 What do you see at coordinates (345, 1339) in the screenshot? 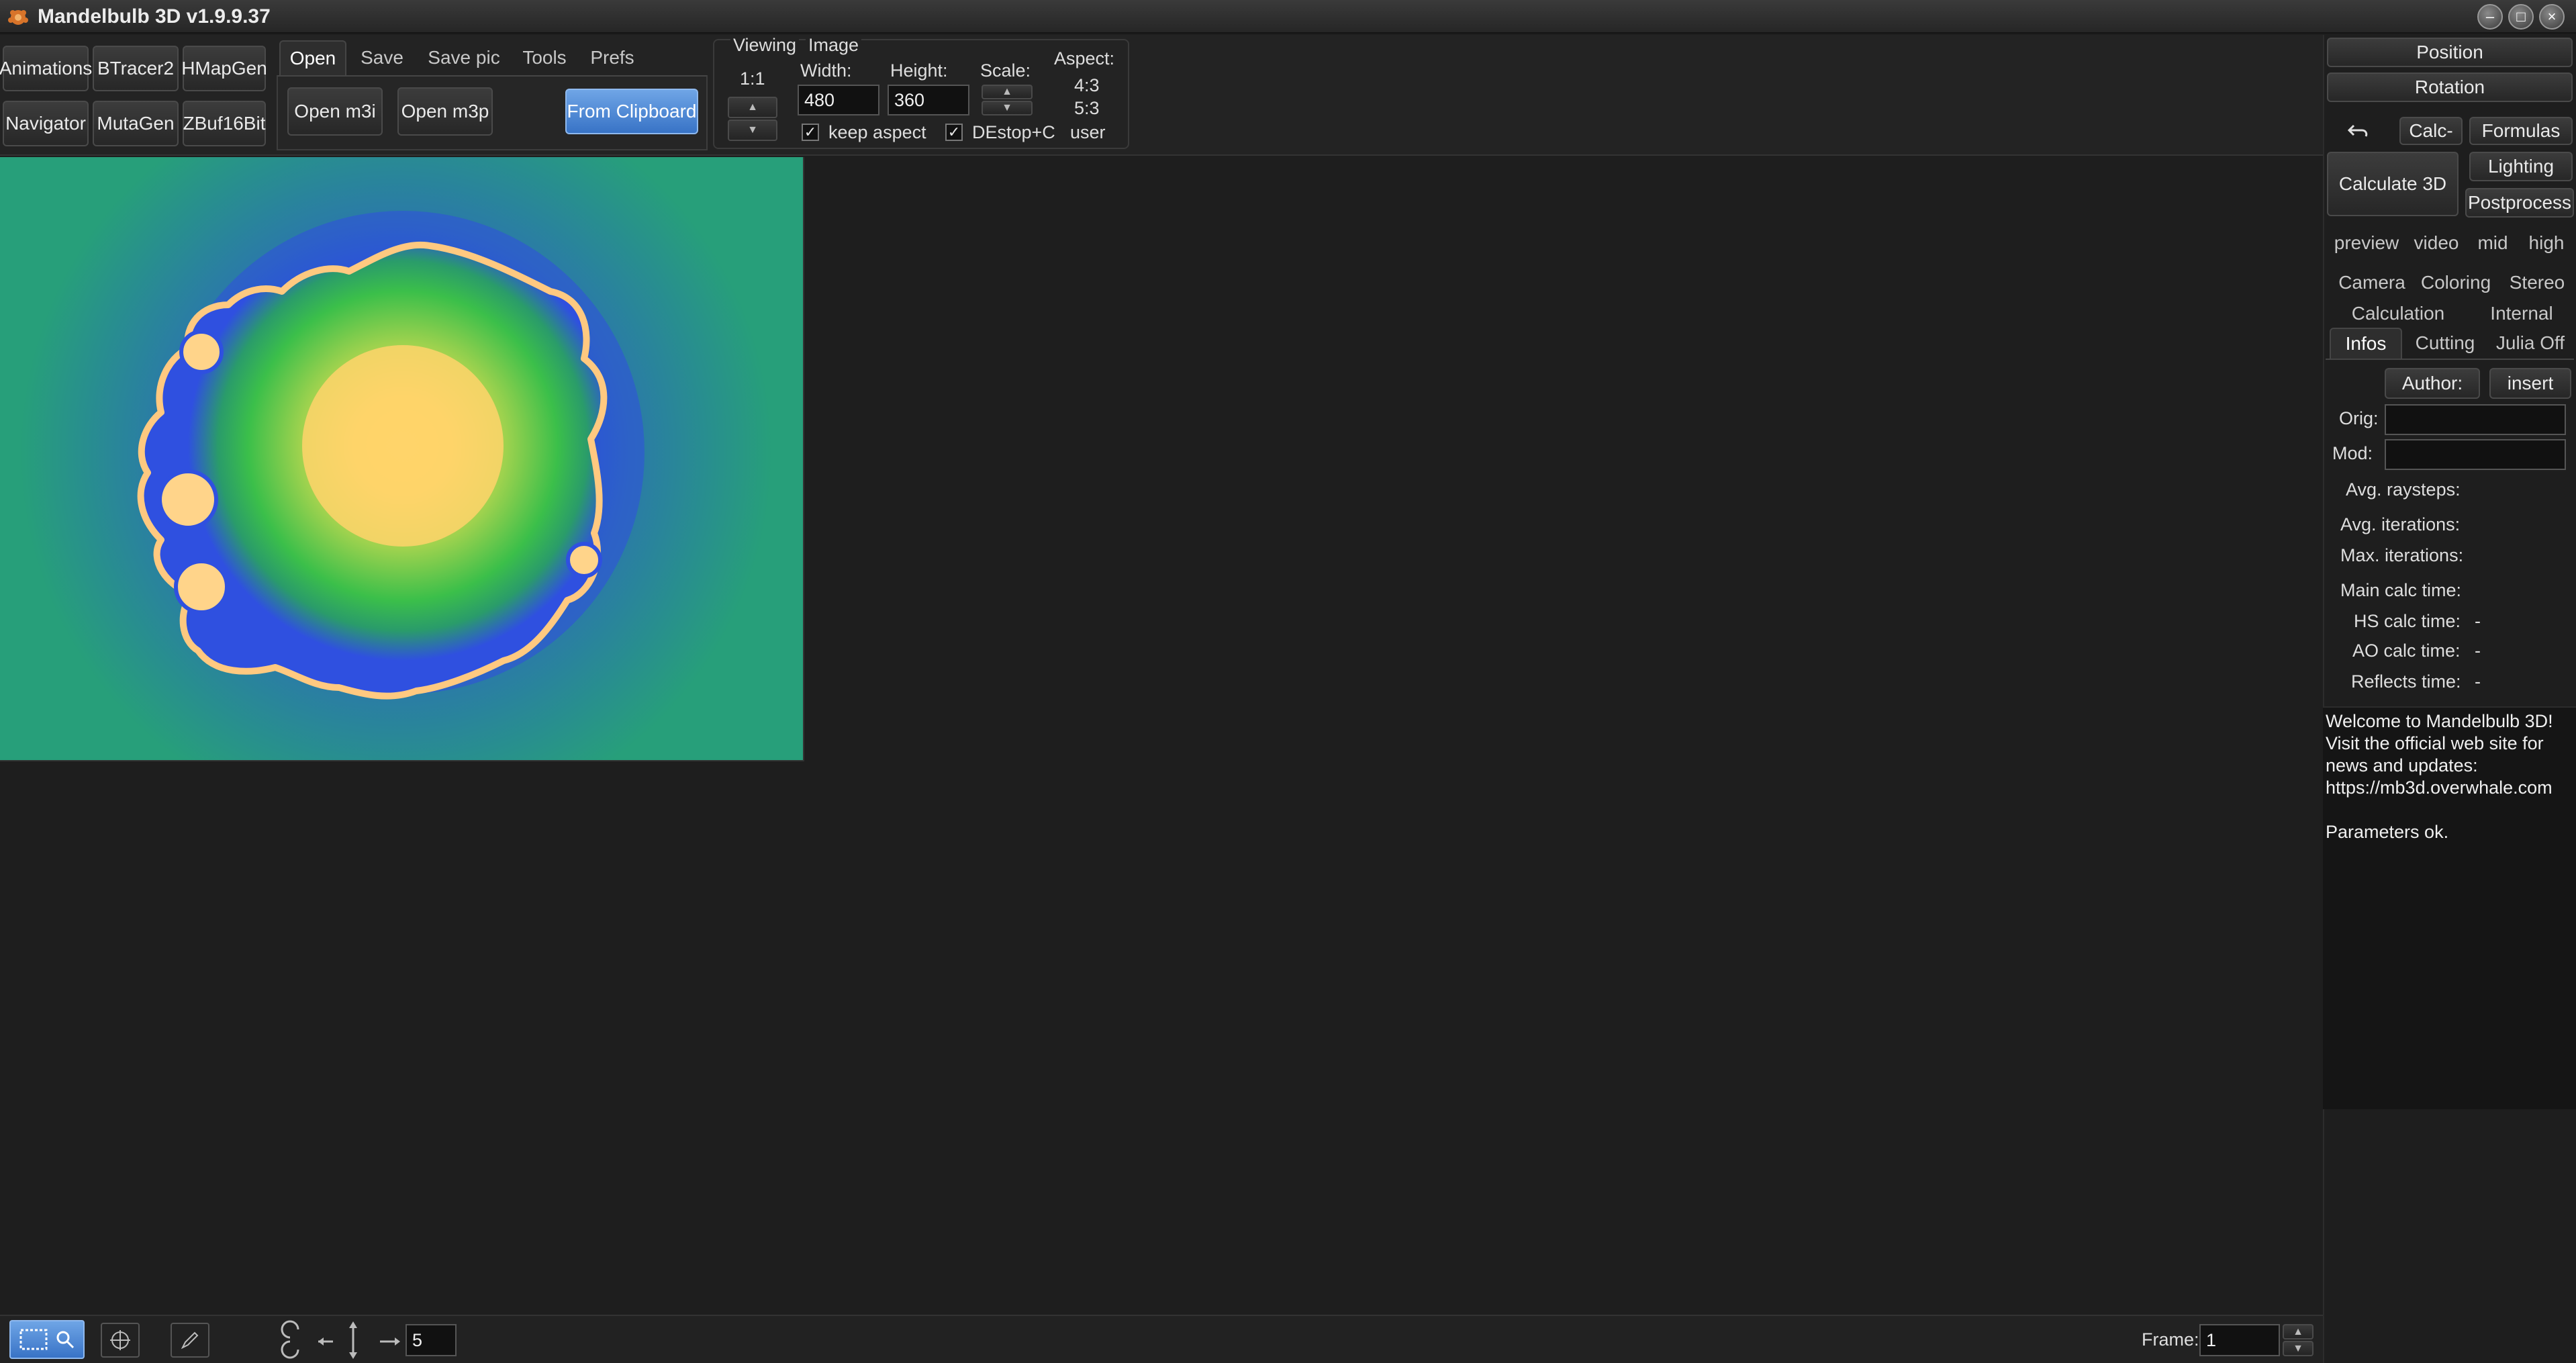
I see `navigation-arrows-icon` at bounding box center [345, 1339].